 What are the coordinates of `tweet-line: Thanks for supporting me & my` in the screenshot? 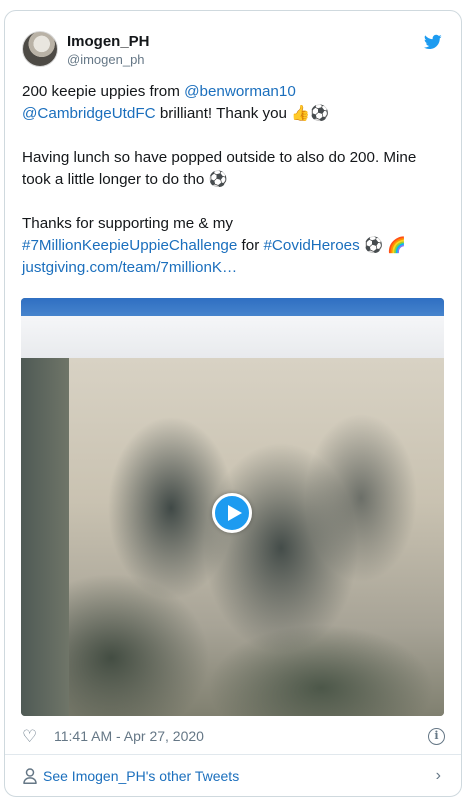 It's located at (236, 224).